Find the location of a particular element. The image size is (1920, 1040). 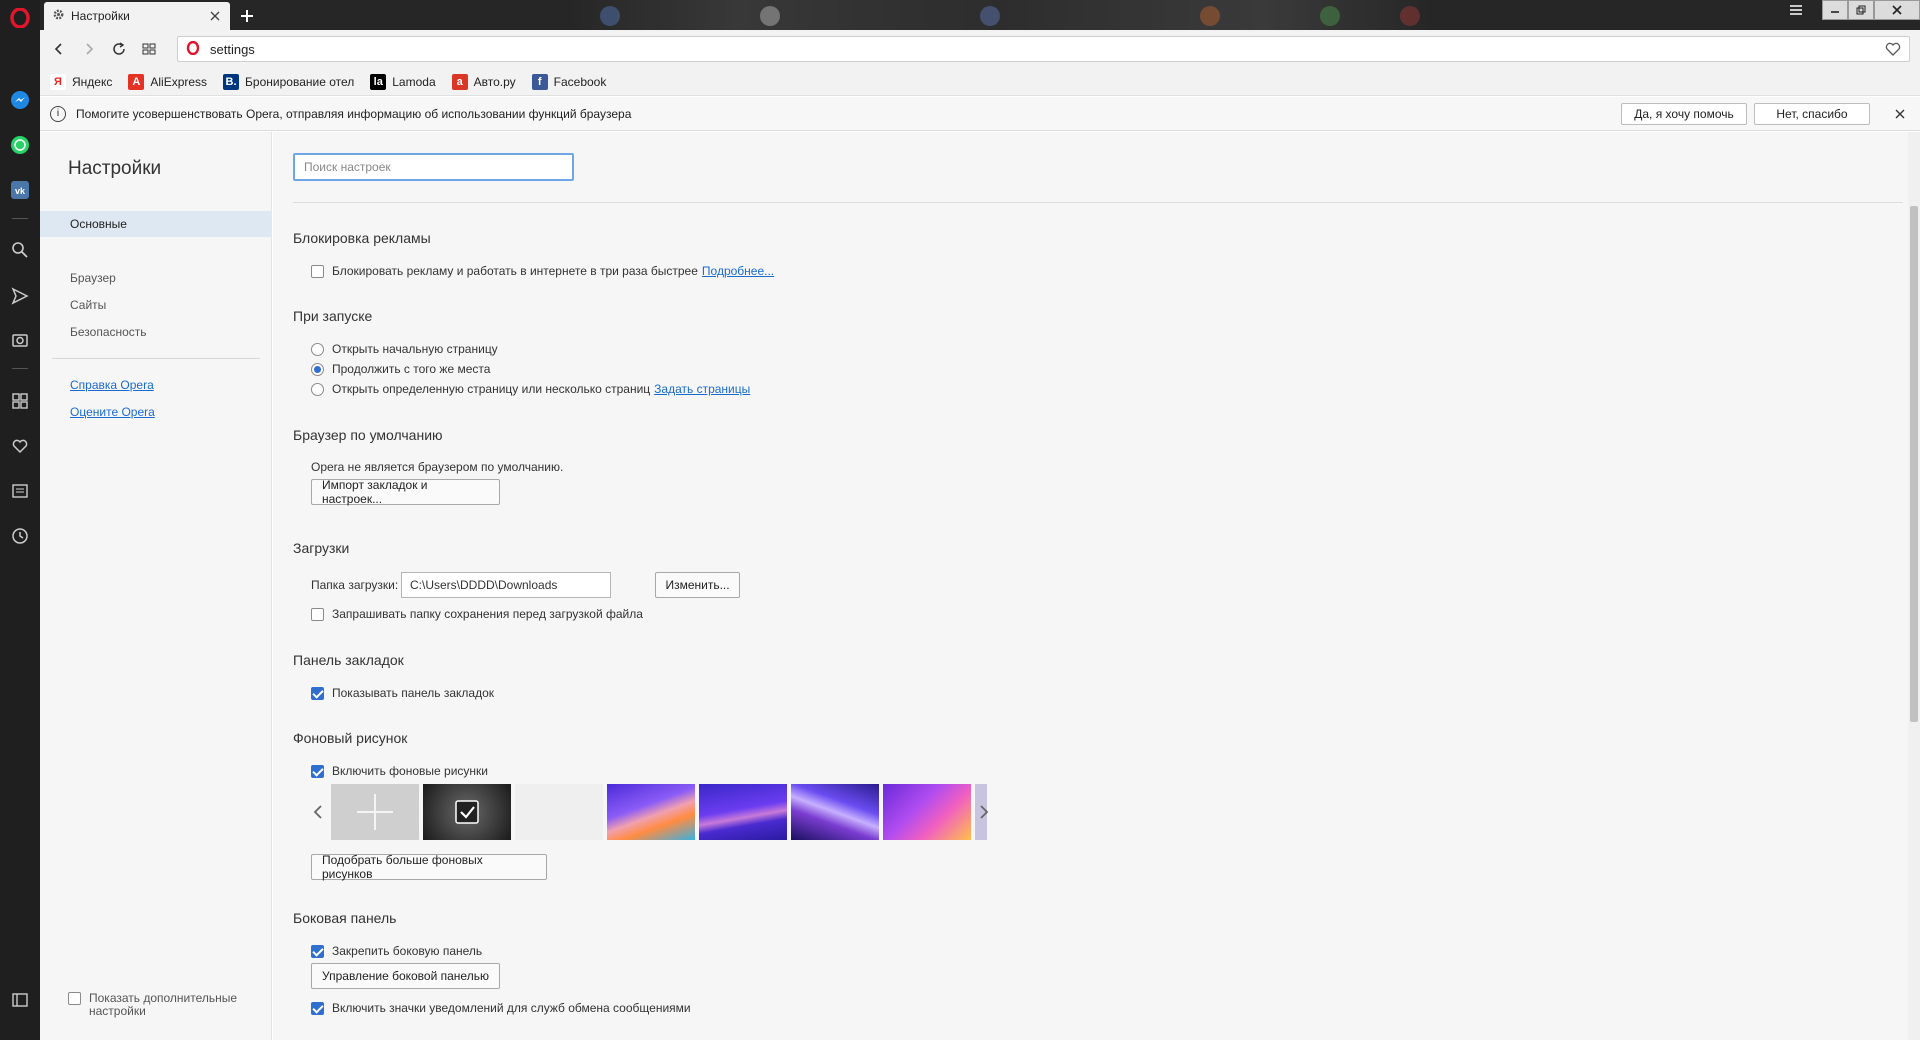

heart-icon is located at coordinates (20, 446).